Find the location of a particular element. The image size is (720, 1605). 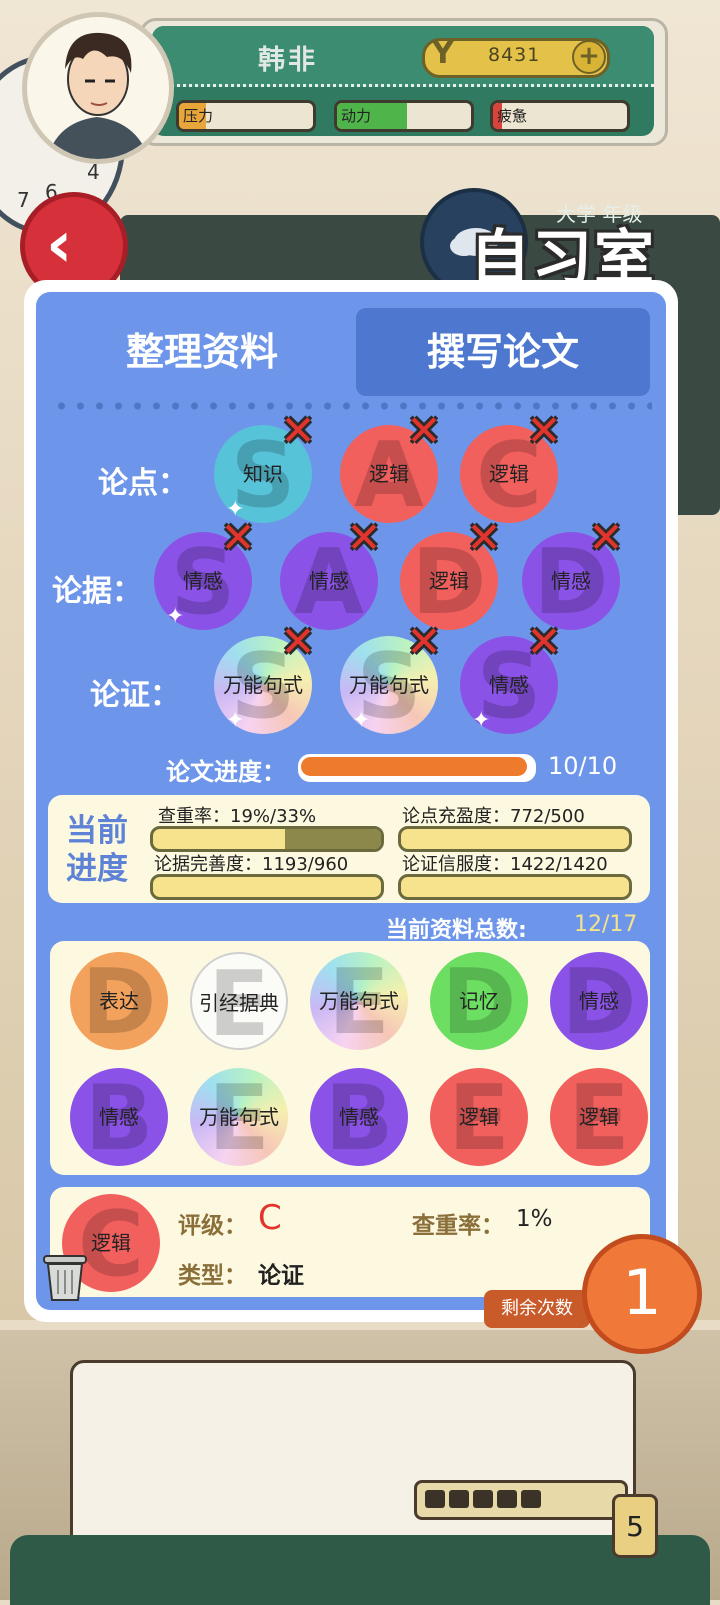

metric-label: 论证信服度： is located at coordinates (456, 864).